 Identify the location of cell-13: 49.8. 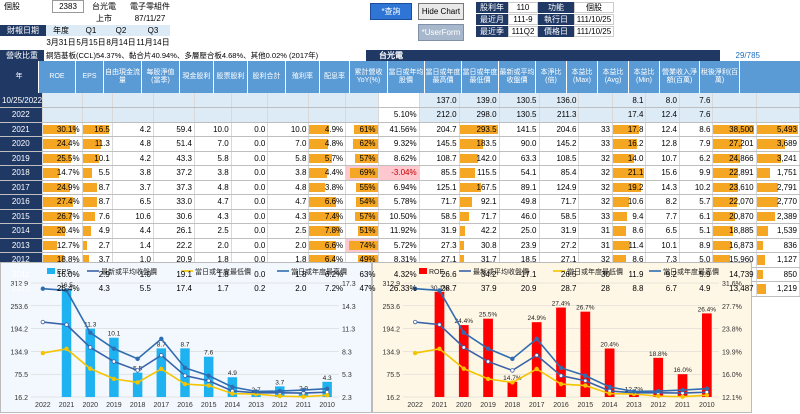
(528, 202).